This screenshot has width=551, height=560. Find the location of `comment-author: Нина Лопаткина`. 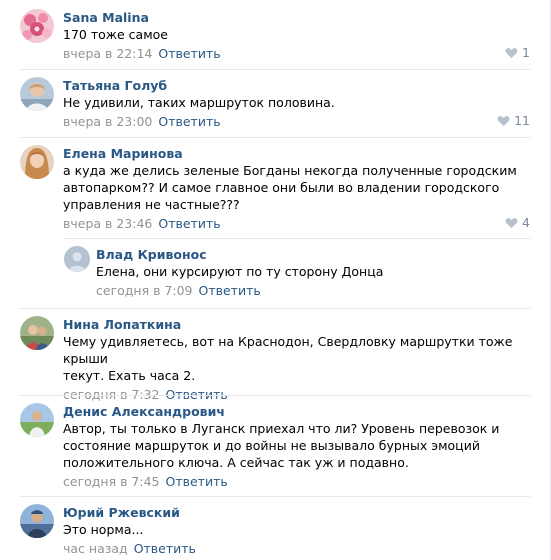

comment-author: Нина Лопаткина is located at coordinates (296, 324).